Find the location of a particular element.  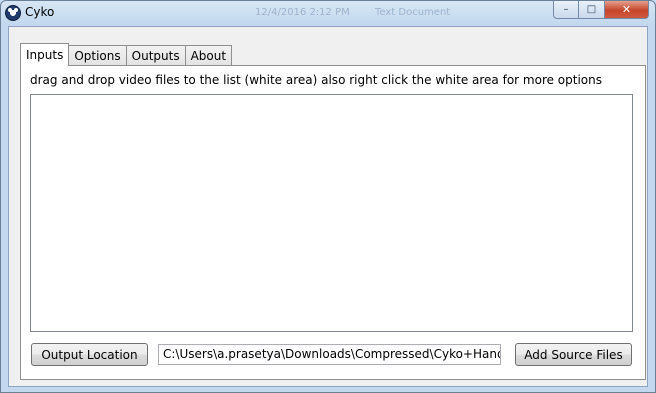

close-button: ✕ is located at coordinates (627, 10).